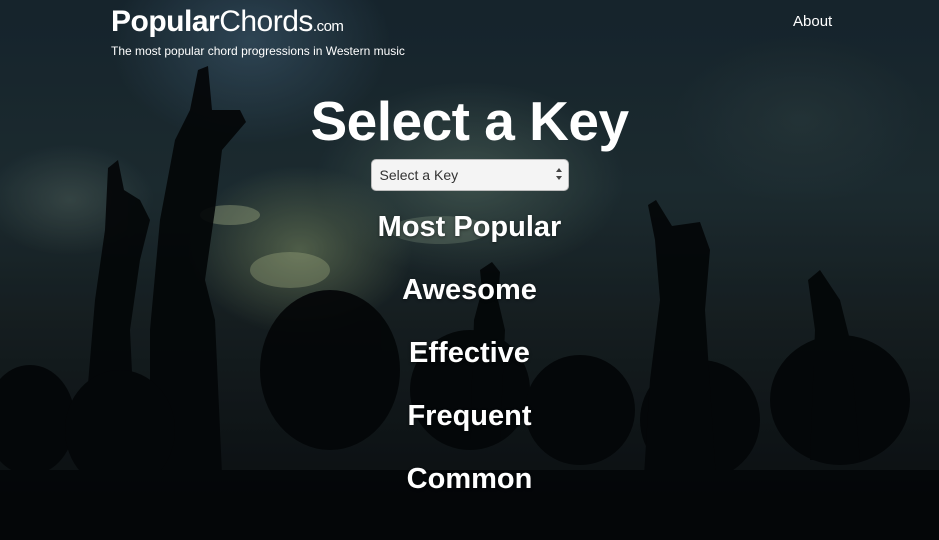 This screenshot has width=939, height=540. Describe the element at coordinates (470, 227) in the screenshot. I see `category-link: Most Popular` at that location.